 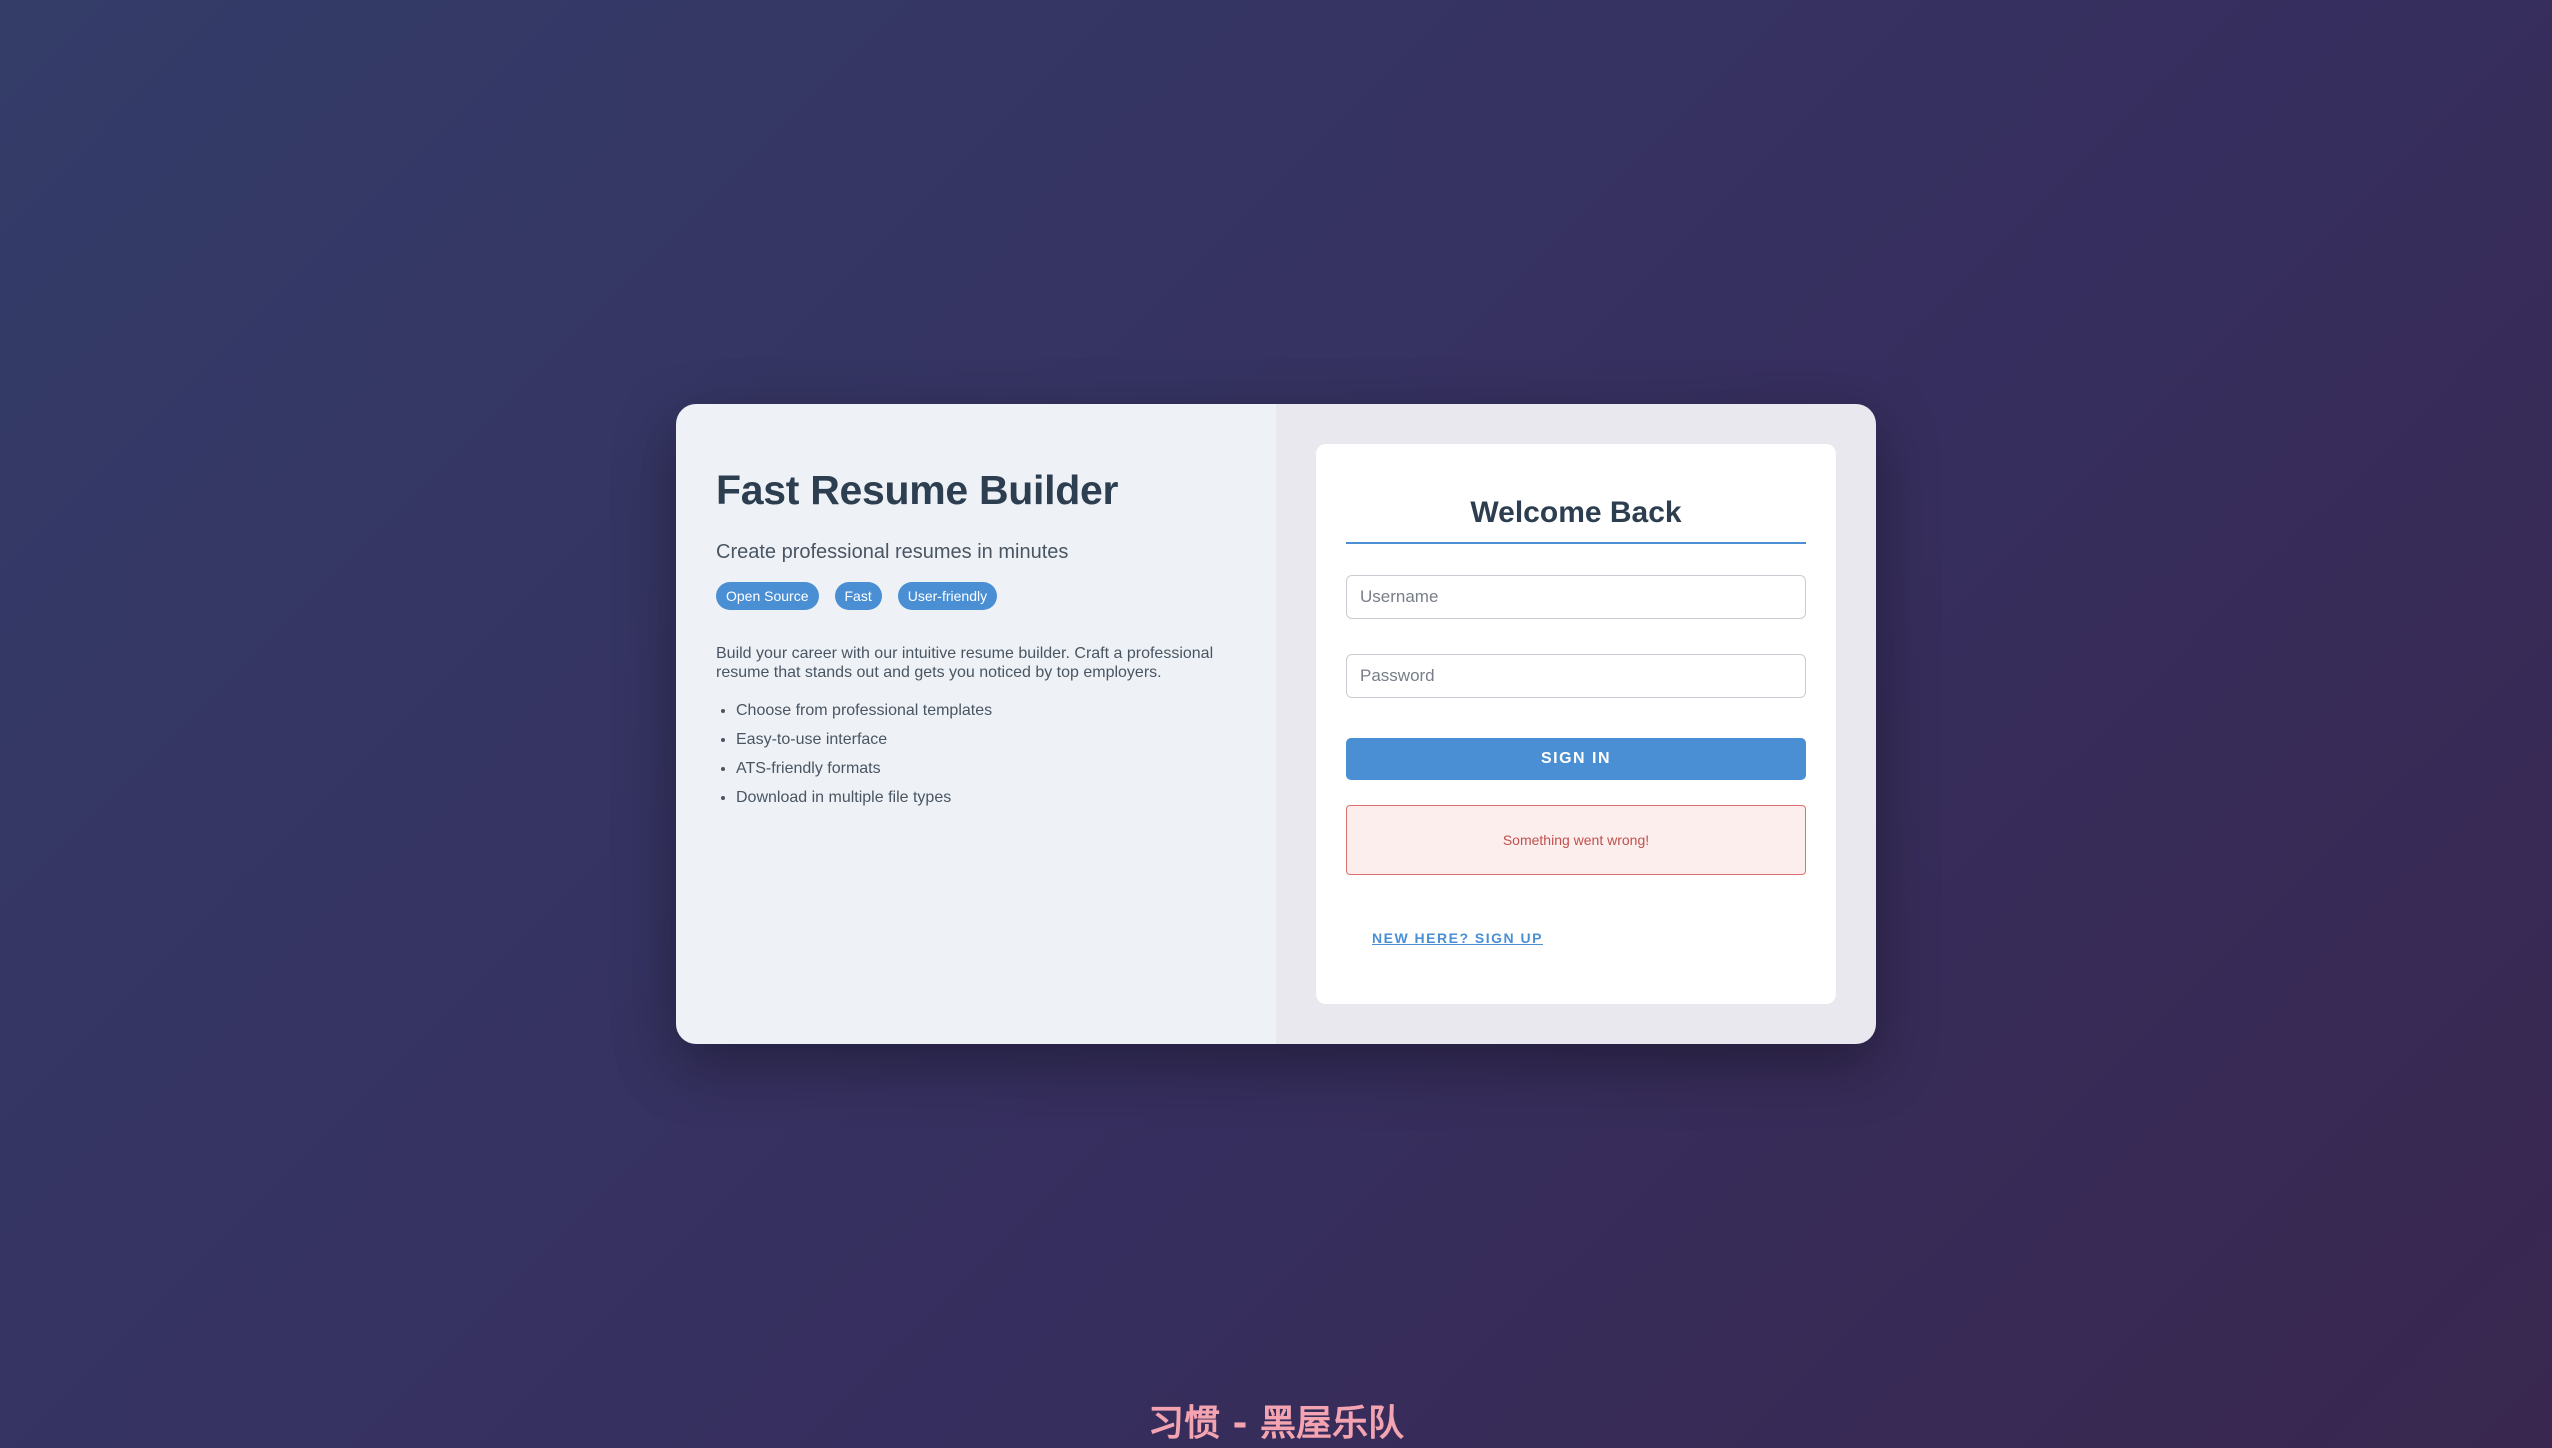 I want to click on footer-caption: 习惯 - 黑屋乐队, so click(x=1275, y=1423).